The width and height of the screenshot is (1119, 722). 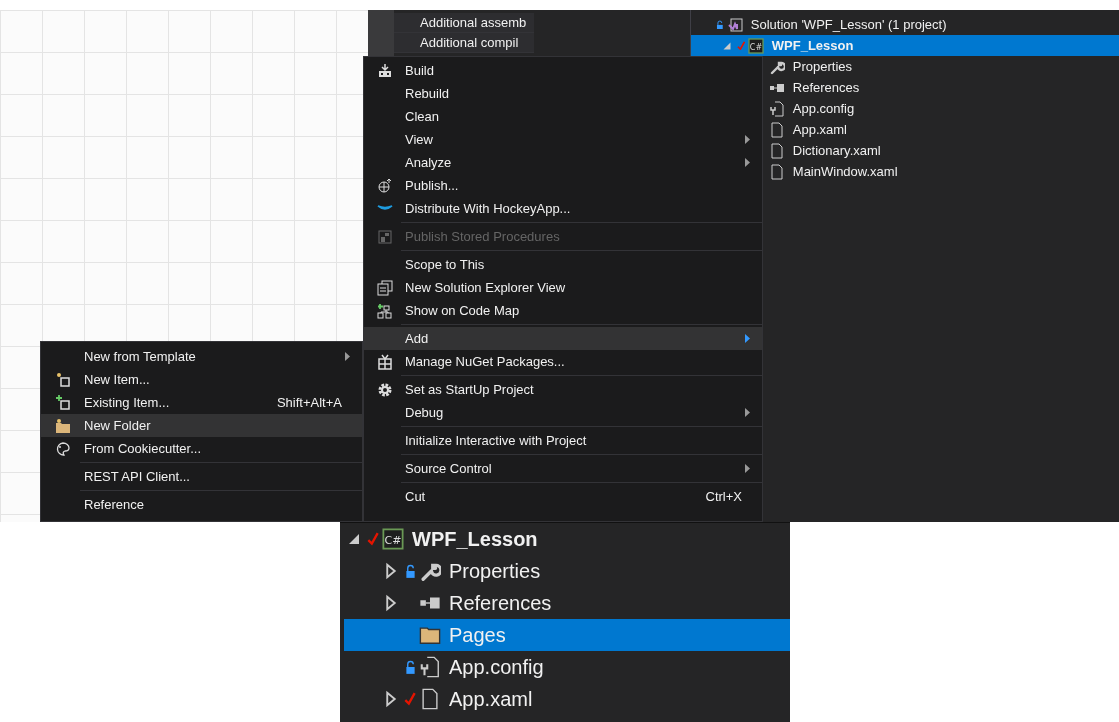 What do you see at coordinates (563, 389) in the screenshot?
I see `menu-item: Set as StartUp Project` at bounding box center [563, 389].